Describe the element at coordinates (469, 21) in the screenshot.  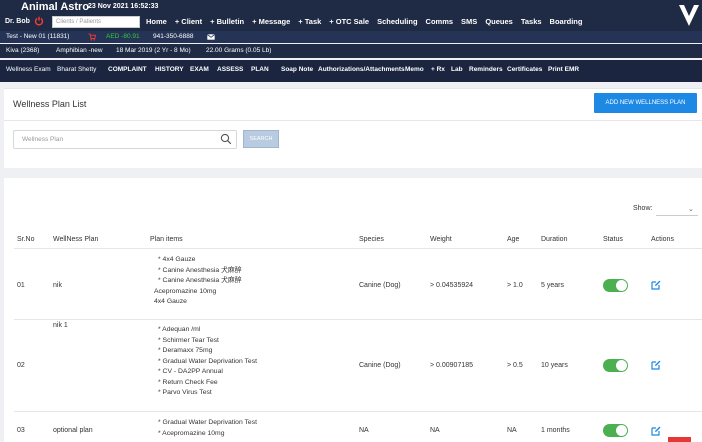
I see `nav-sms: SMS` at that location.